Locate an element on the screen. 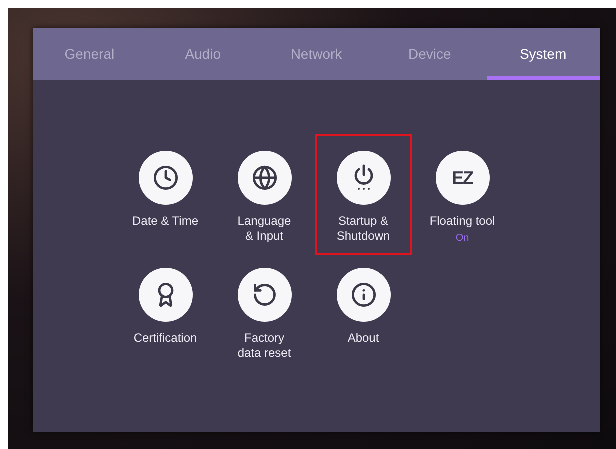 The width and height of the screenshot is (616, 449). settings-item: EZ Floating tool On is located at coordinates (462, 194).